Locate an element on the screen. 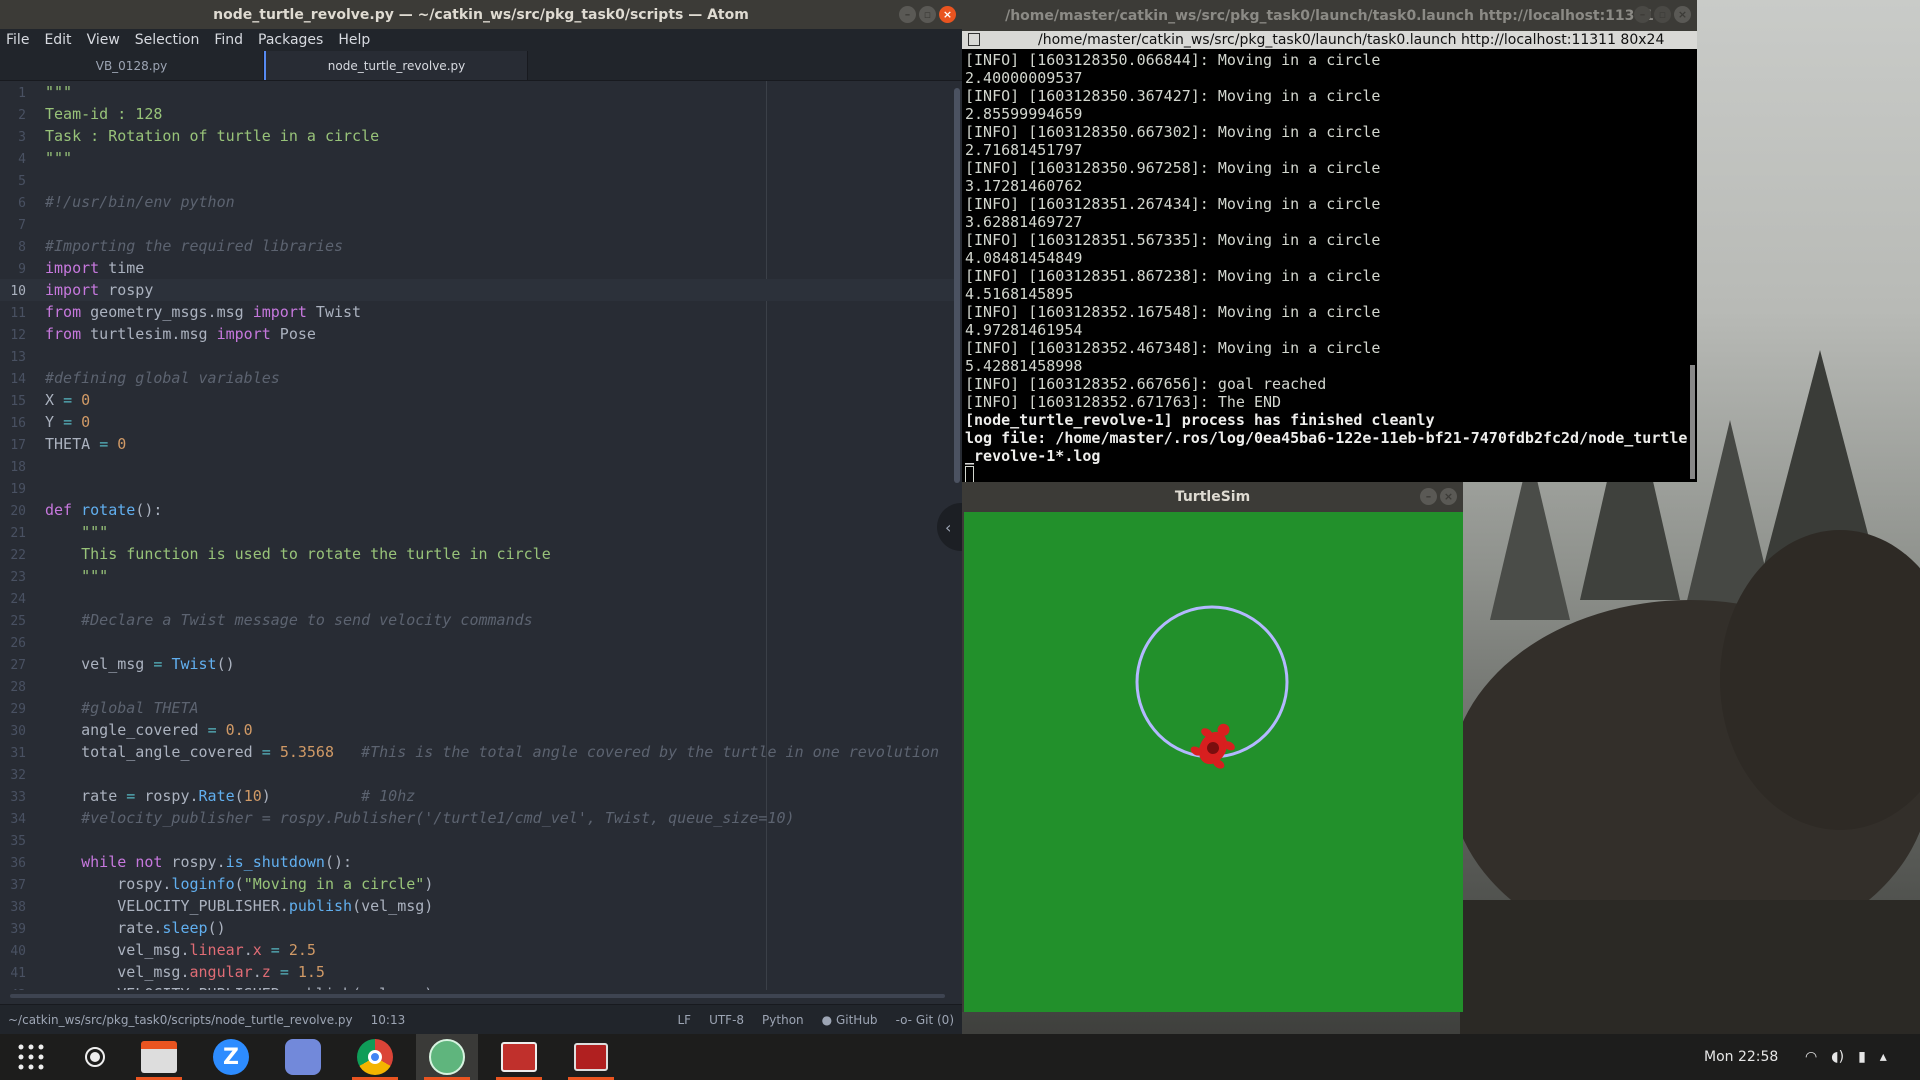 The image size is (1920, 1080). code-line: 13 is located at coordinates (478, 356).